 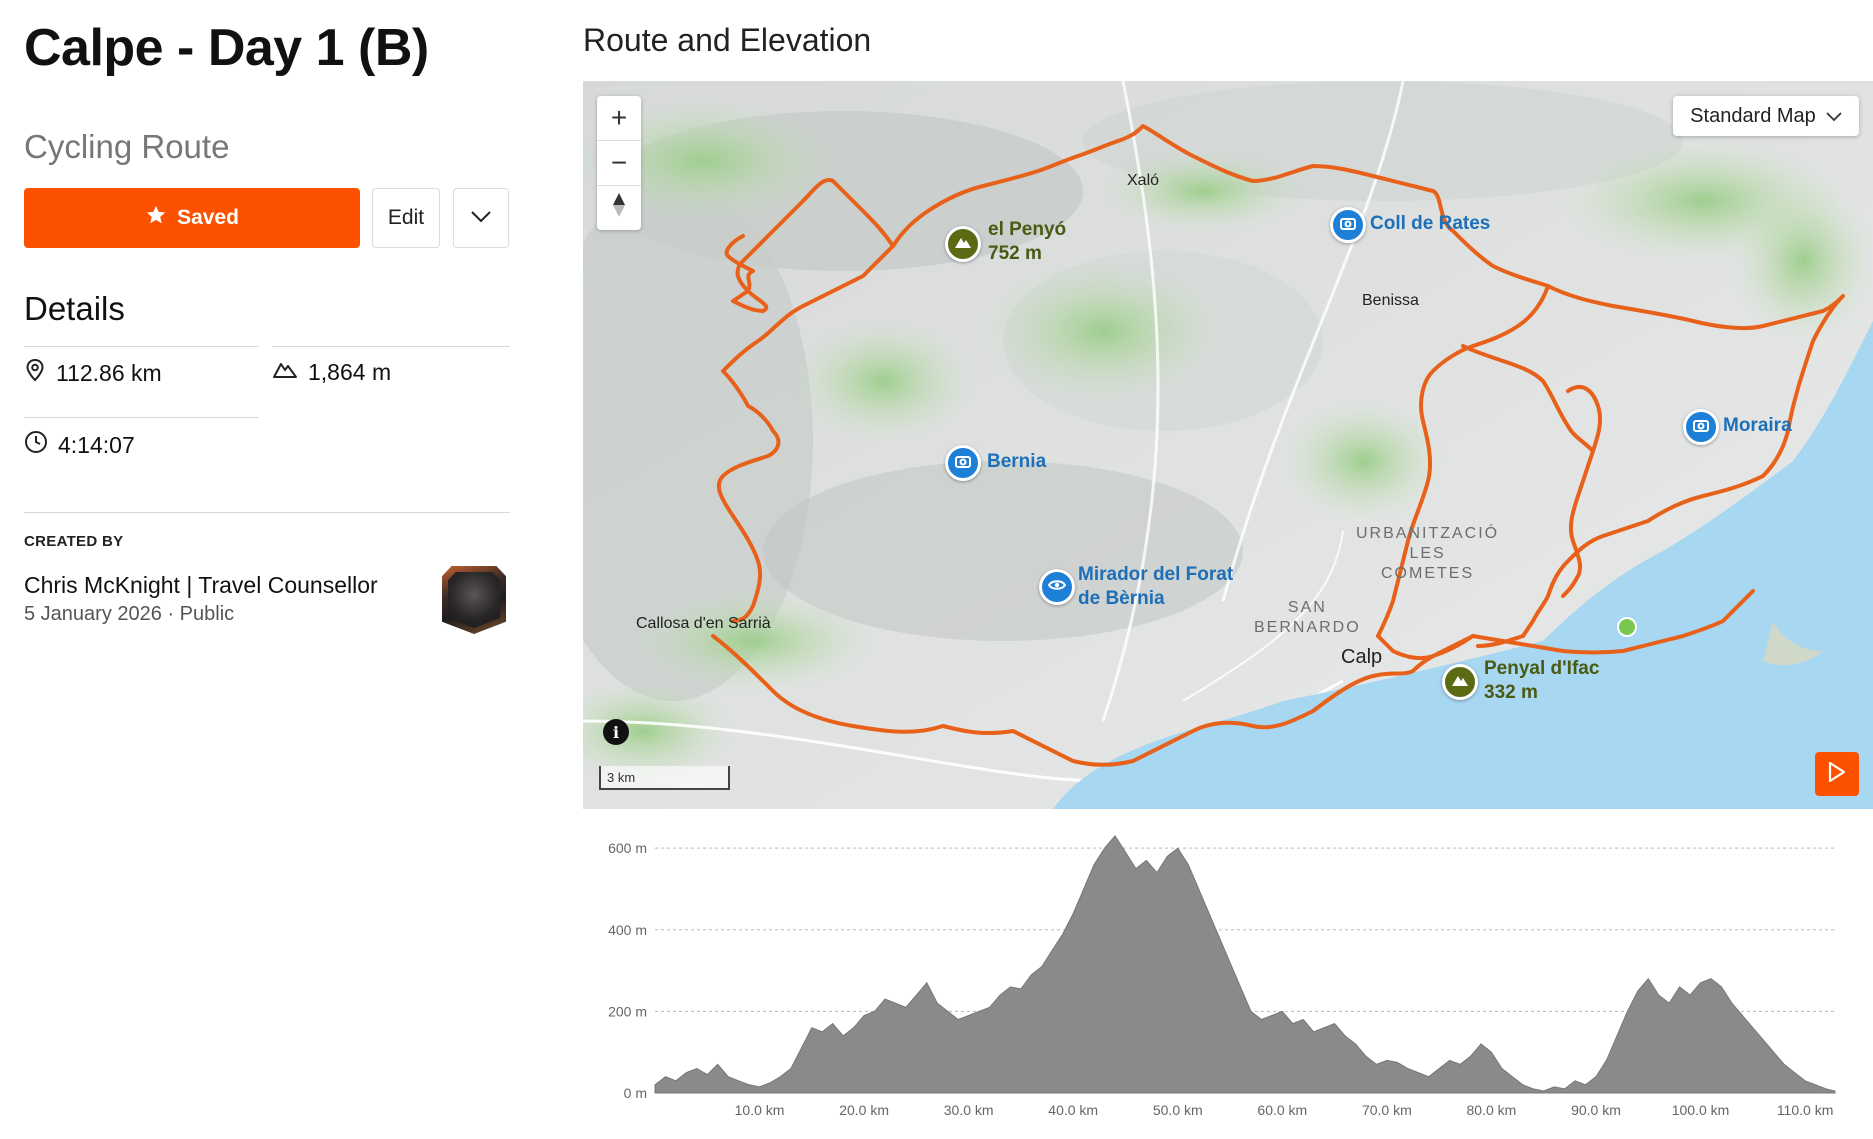 What do you see at coordinates (207, 614) in the screenshot?
I see `visibility: Public` at bounding box center [207, 614].